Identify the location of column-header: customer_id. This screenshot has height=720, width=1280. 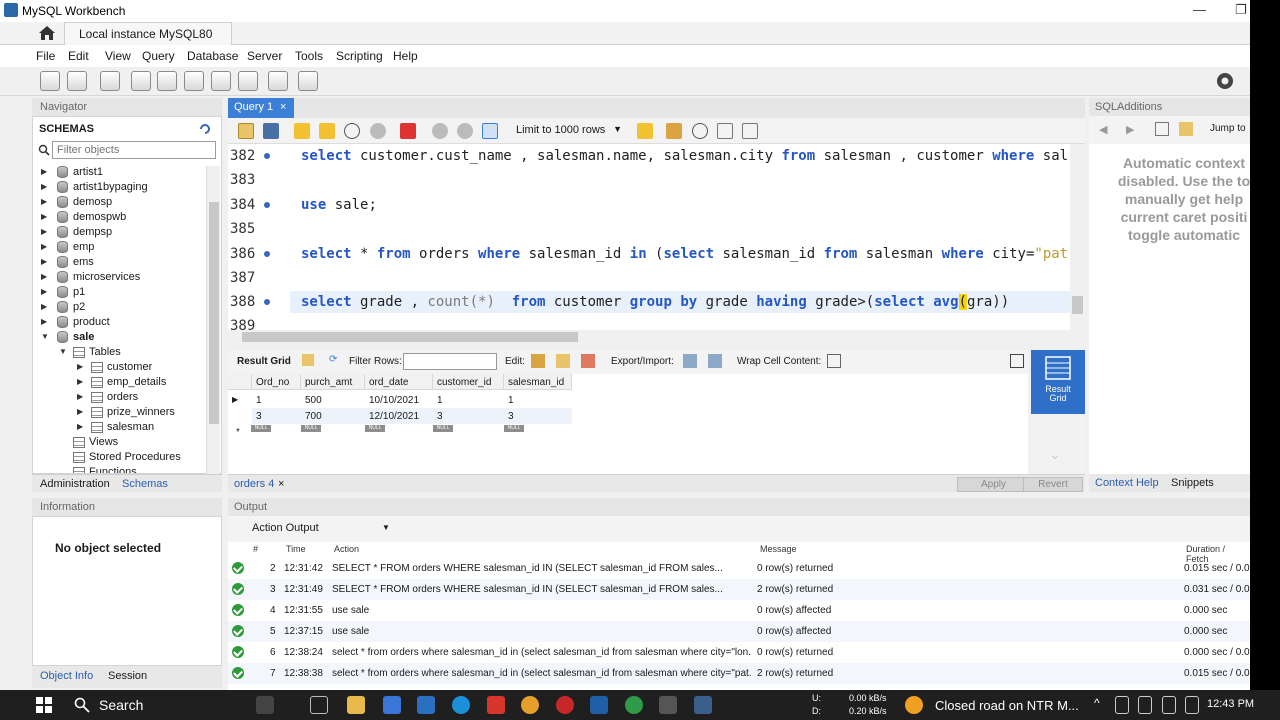
(468, 382).